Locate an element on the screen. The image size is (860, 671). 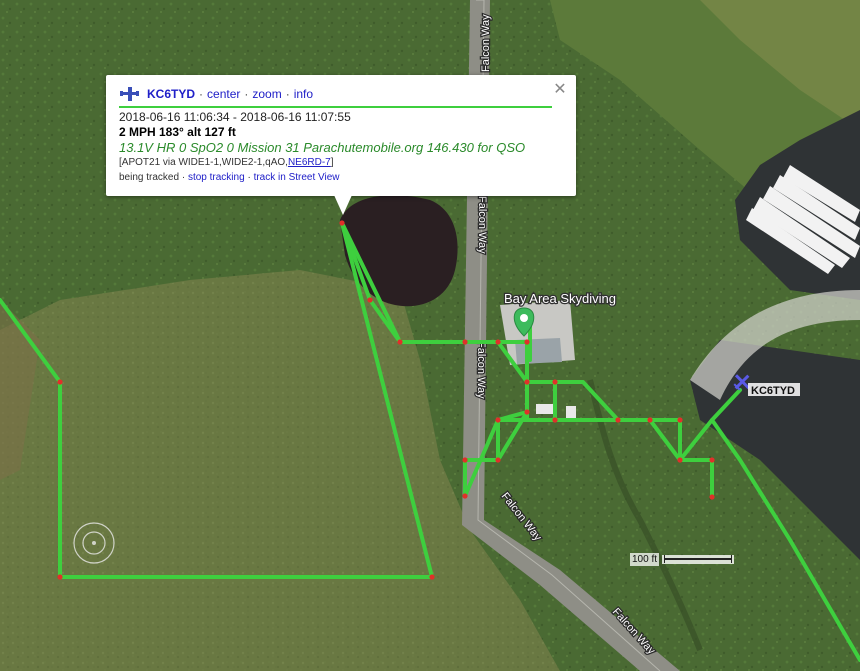
info-link: info is located at coordinates (303, 94).